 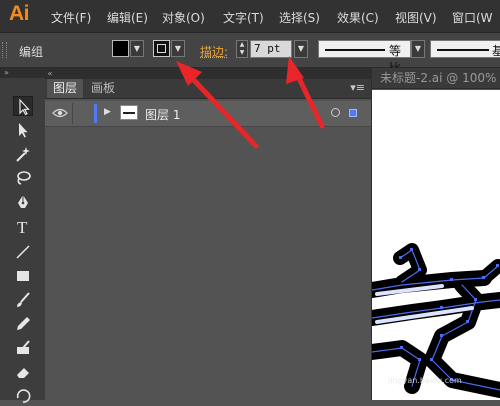 I want to click on expand-triangle-icon: ▶, so click(x=107, y=112).